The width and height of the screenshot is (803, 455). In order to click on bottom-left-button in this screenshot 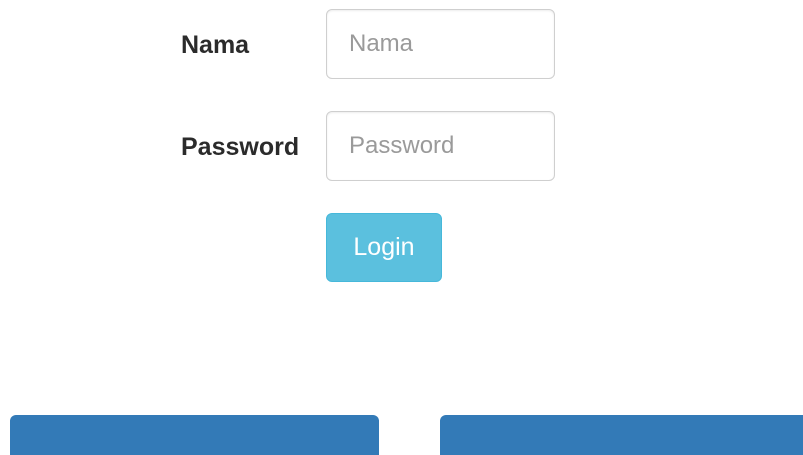, I will do `click(194, 435)`.